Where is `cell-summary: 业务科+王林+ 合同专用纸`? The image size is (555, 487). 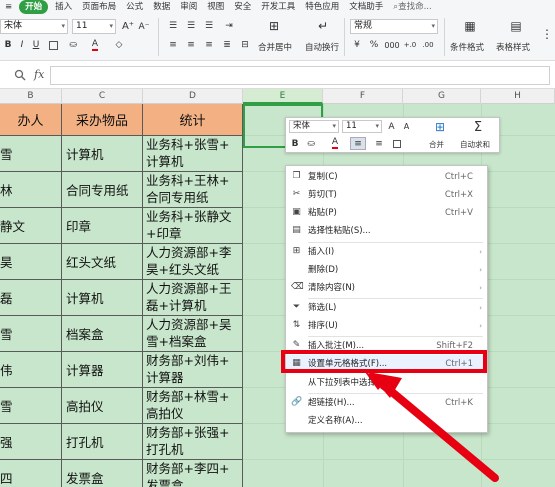 cell-summary: 业务科+王林+ 合同专用纸 is located at coordinates (193, 190).